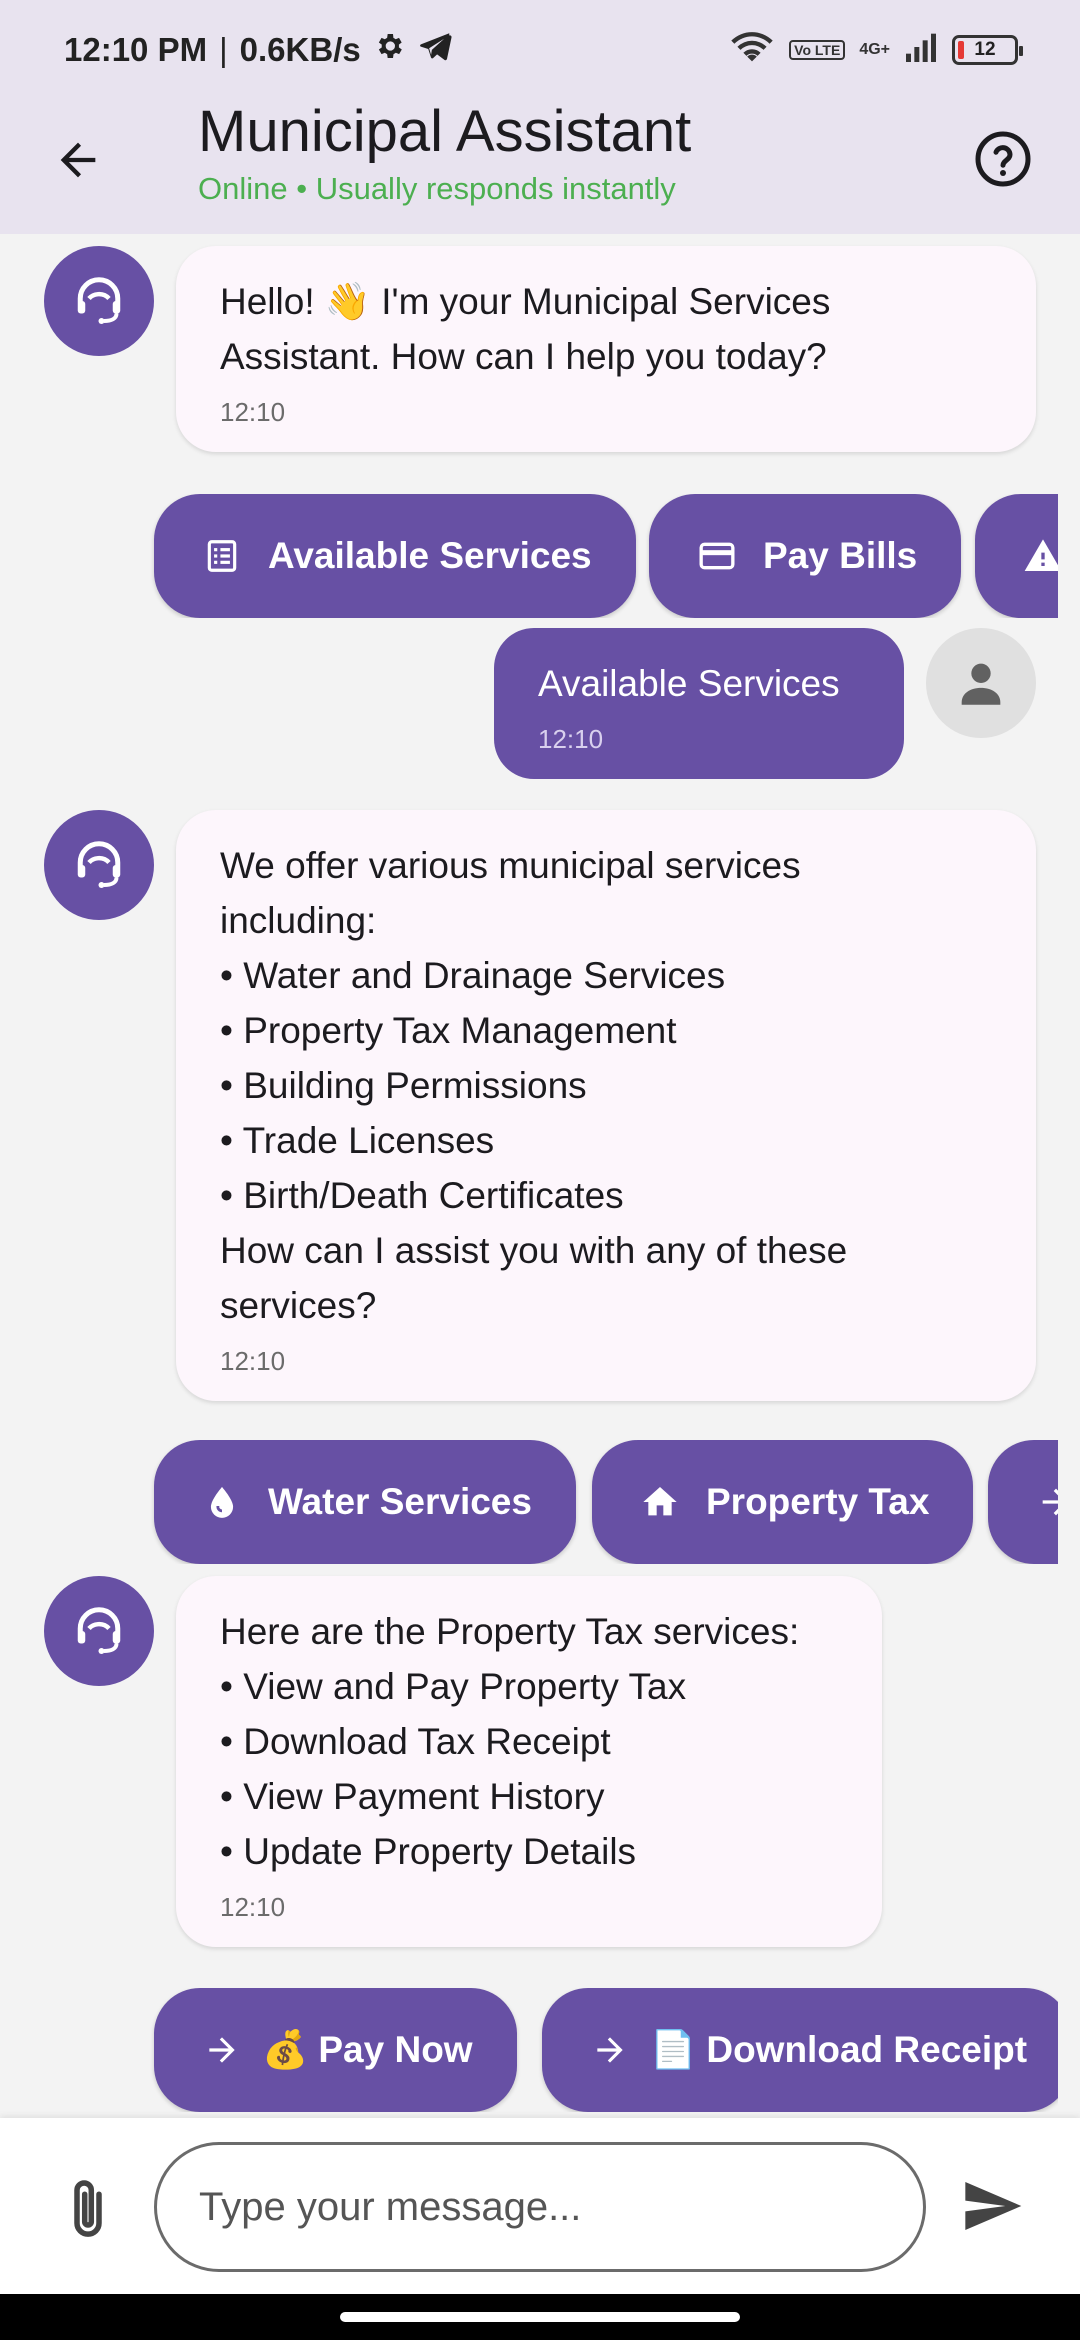 The image size is (1080, 2340). I want to click on message-text-line: • View and Pay Property Tax, so click(453, 1686).